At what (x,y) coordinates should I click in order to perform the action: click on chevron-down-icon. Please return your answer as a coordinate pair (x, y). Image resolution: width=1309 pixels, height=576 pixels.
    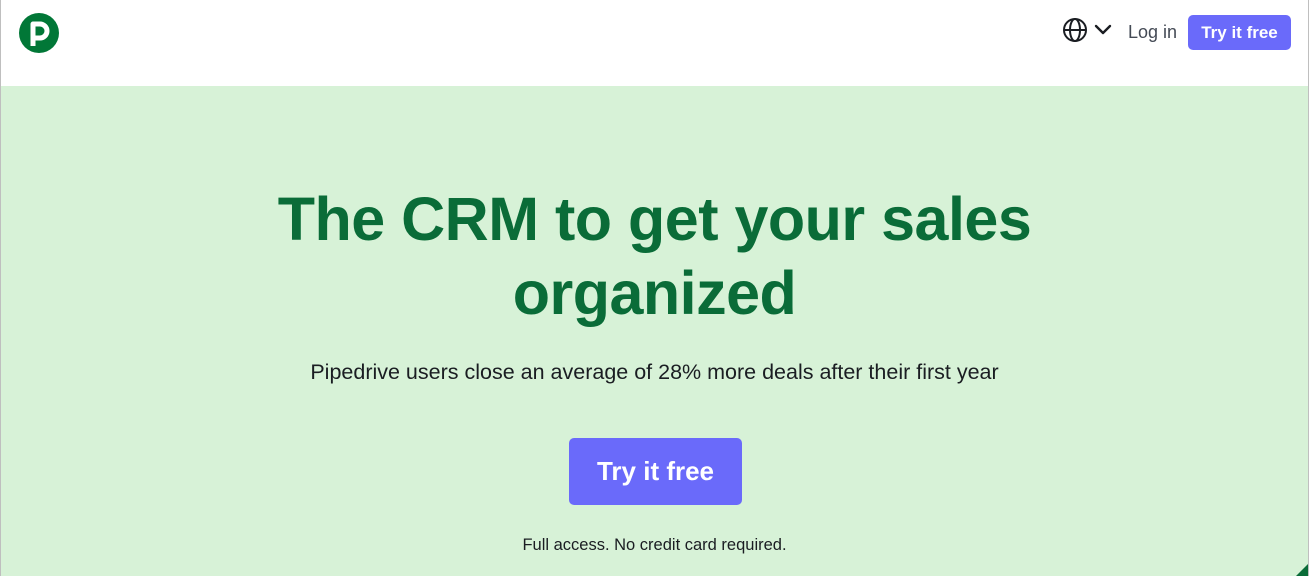
    Looking at the image, I should click on (1103, 32).